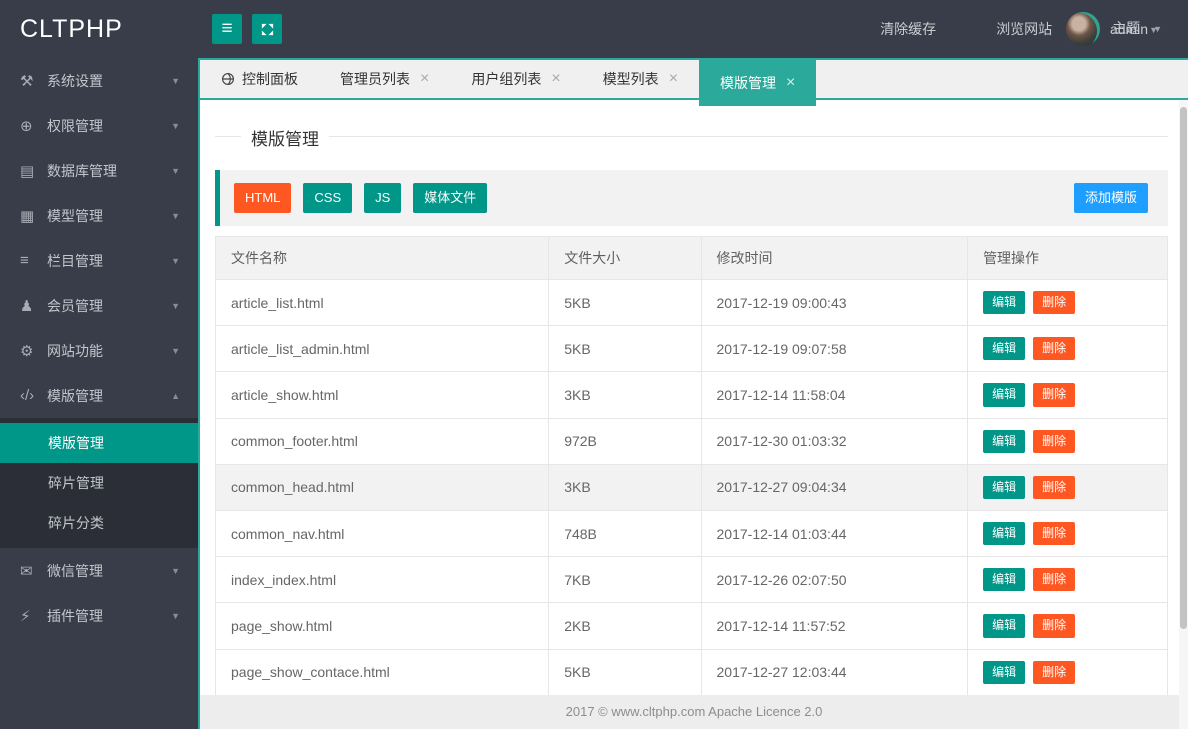 Image resolution: width=1188 pixels, height=729 pixels. Describe the element at coordinates (834, 258) in the screenshot. I see `column-header: 修改时间` at that location.